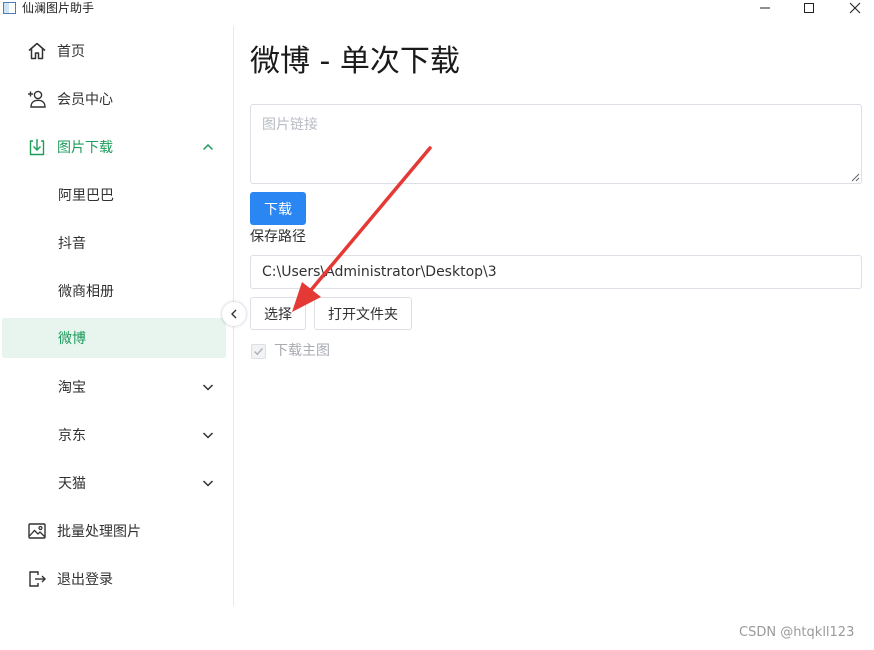 Image resolution: width=874 pixels, height=650 pixels. What do you see at coordinates (37, 579) in the screenshot?
I see `logout-icon` at bounding box center [37, 579].